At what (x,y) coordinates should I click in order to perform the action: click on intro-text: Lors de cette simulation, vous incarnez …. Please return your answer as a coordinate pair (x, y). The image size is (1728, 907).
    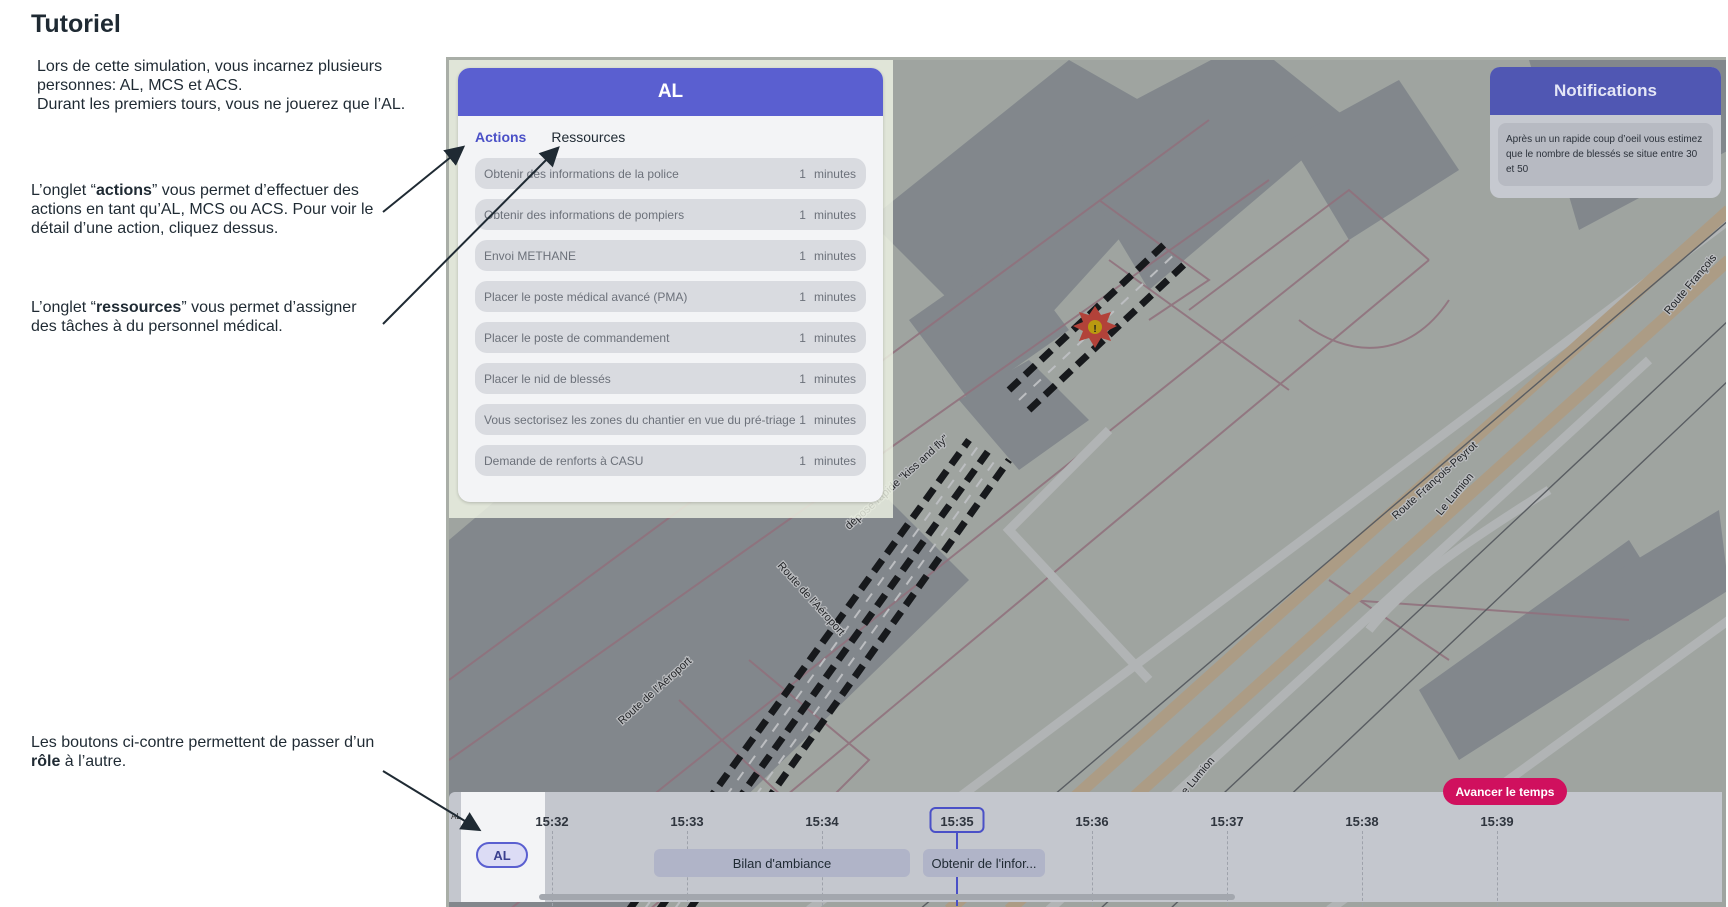
    Looking at the image, I should click on (237, 85).